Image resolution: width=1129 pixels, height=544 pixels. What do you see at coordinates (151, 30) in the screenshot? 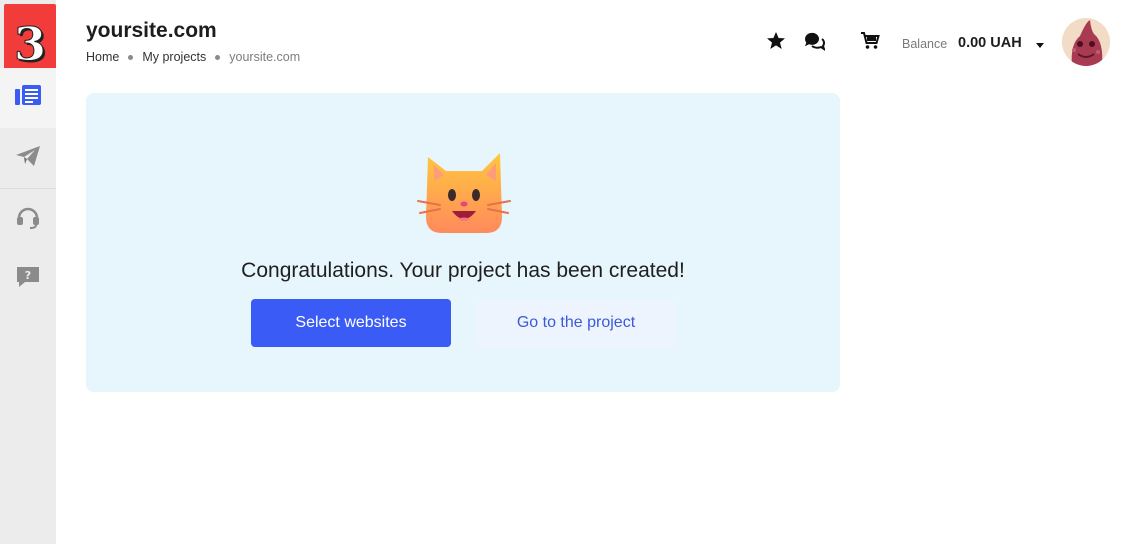
I see `page-title: yoursite.com` at bounding box center [151, 30].